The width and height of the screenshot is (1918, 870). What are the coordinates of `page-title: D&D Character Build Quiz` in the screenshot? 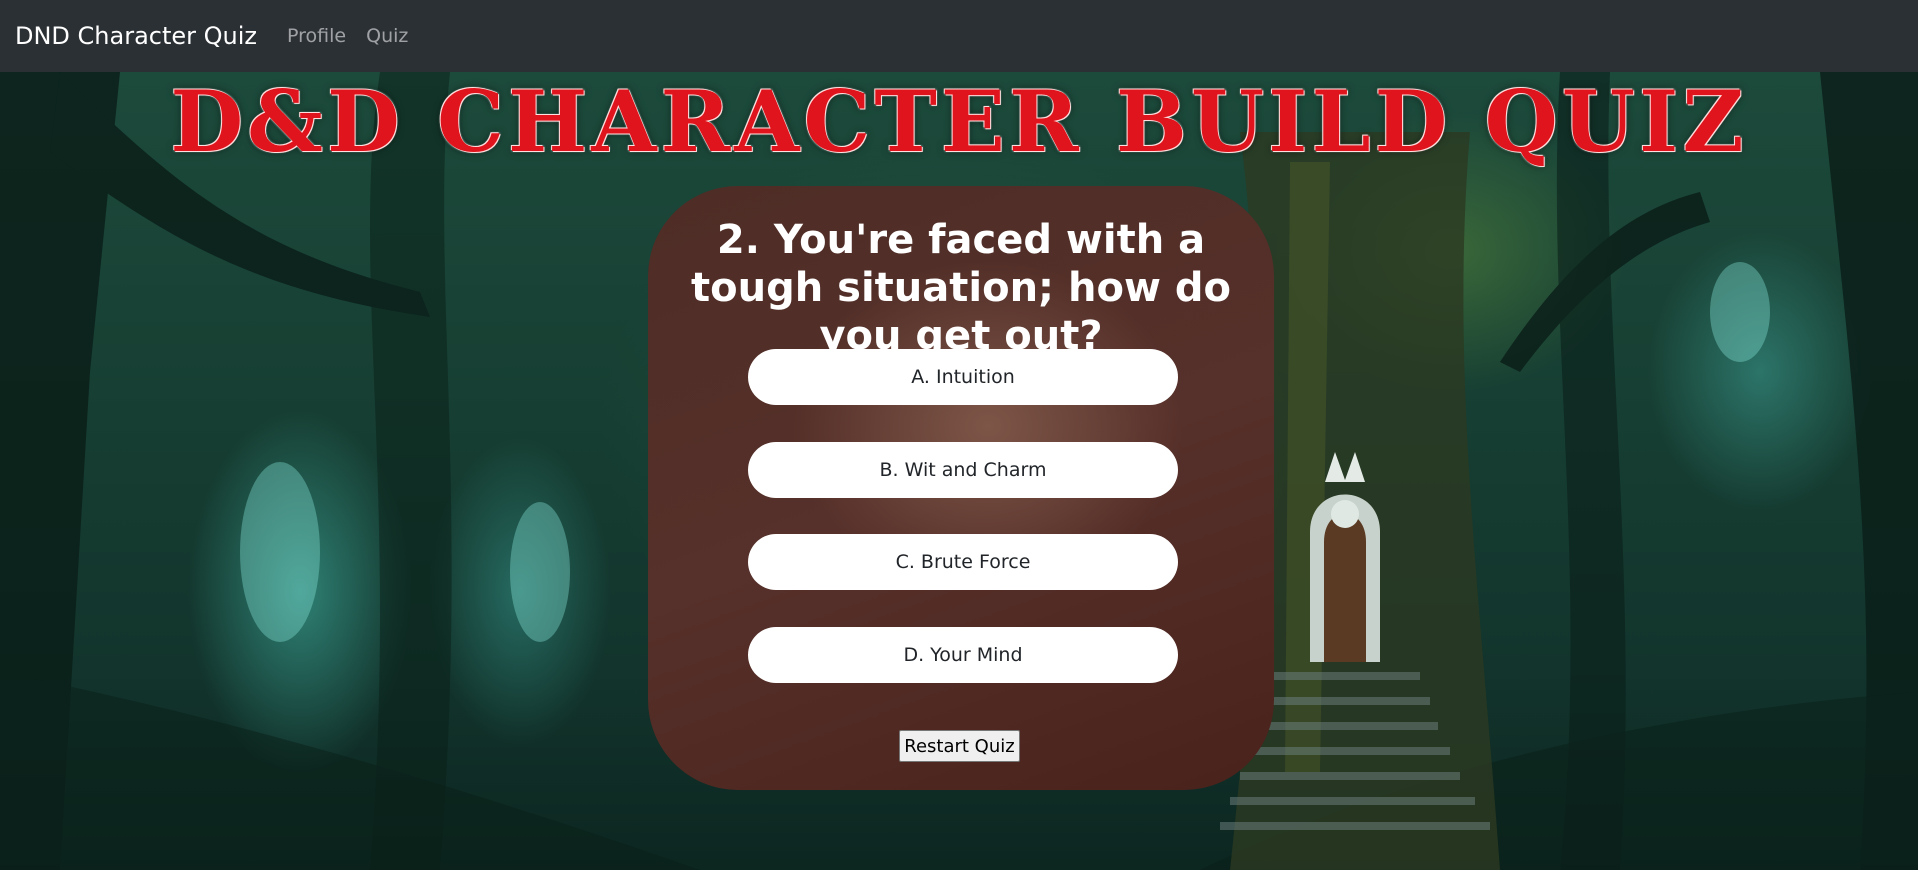 It's located at (959, 121).